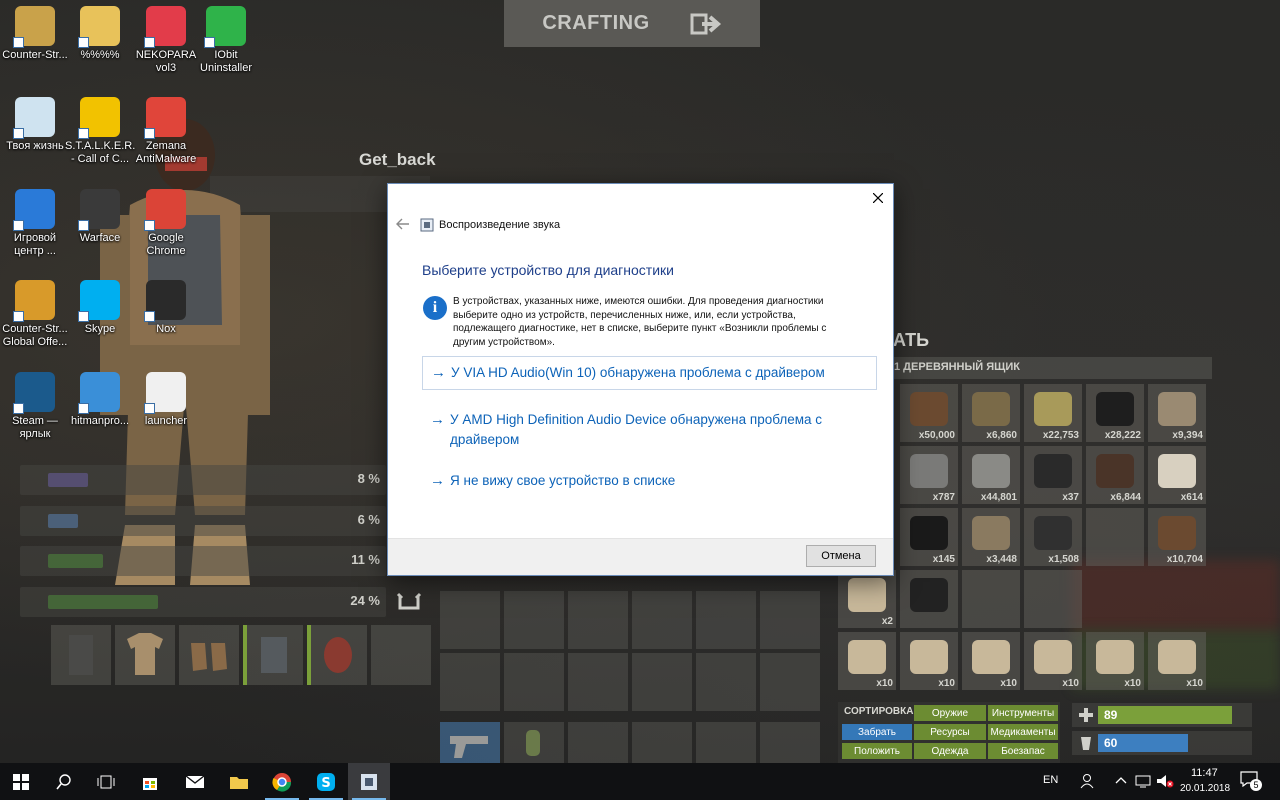 Image resolution: width=1280 pixels, height=800 pixels. What do you see at coordinates (1088, 781) in the screenshot?
I see `people-icon` at bounding box center [1088, 781].